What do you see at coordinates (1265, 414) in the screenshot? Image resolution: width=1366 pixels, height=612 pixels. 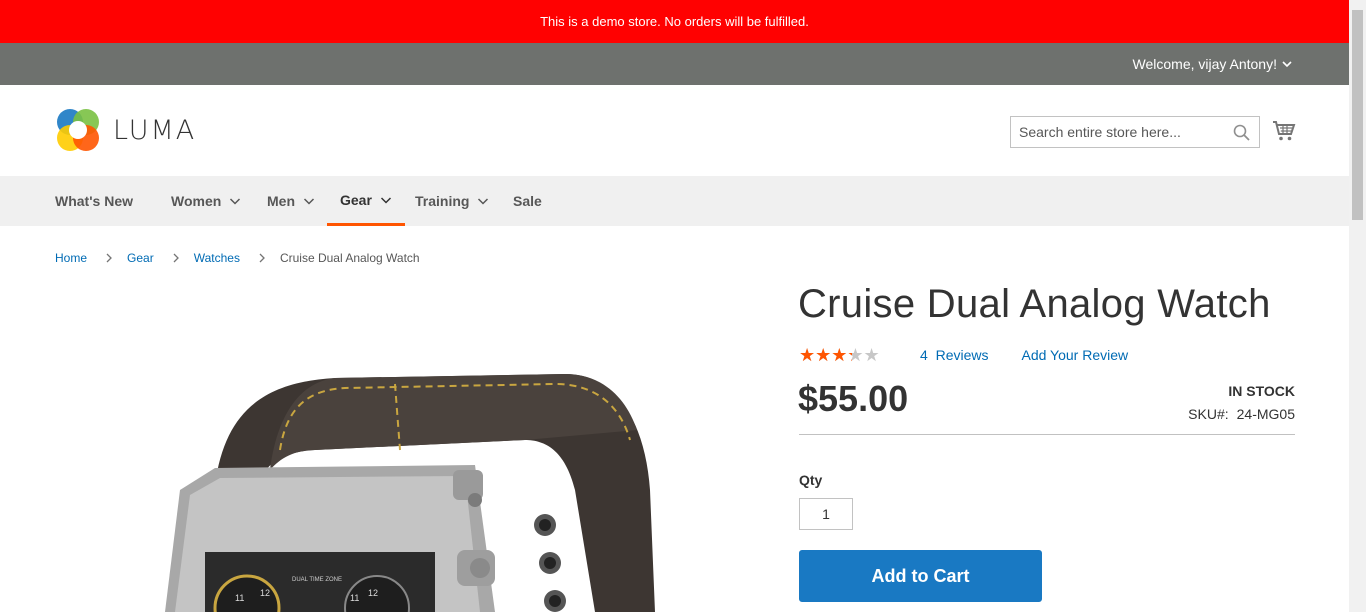 I see `sku-value: 24-MG05` at bounding box center [1265, 414].